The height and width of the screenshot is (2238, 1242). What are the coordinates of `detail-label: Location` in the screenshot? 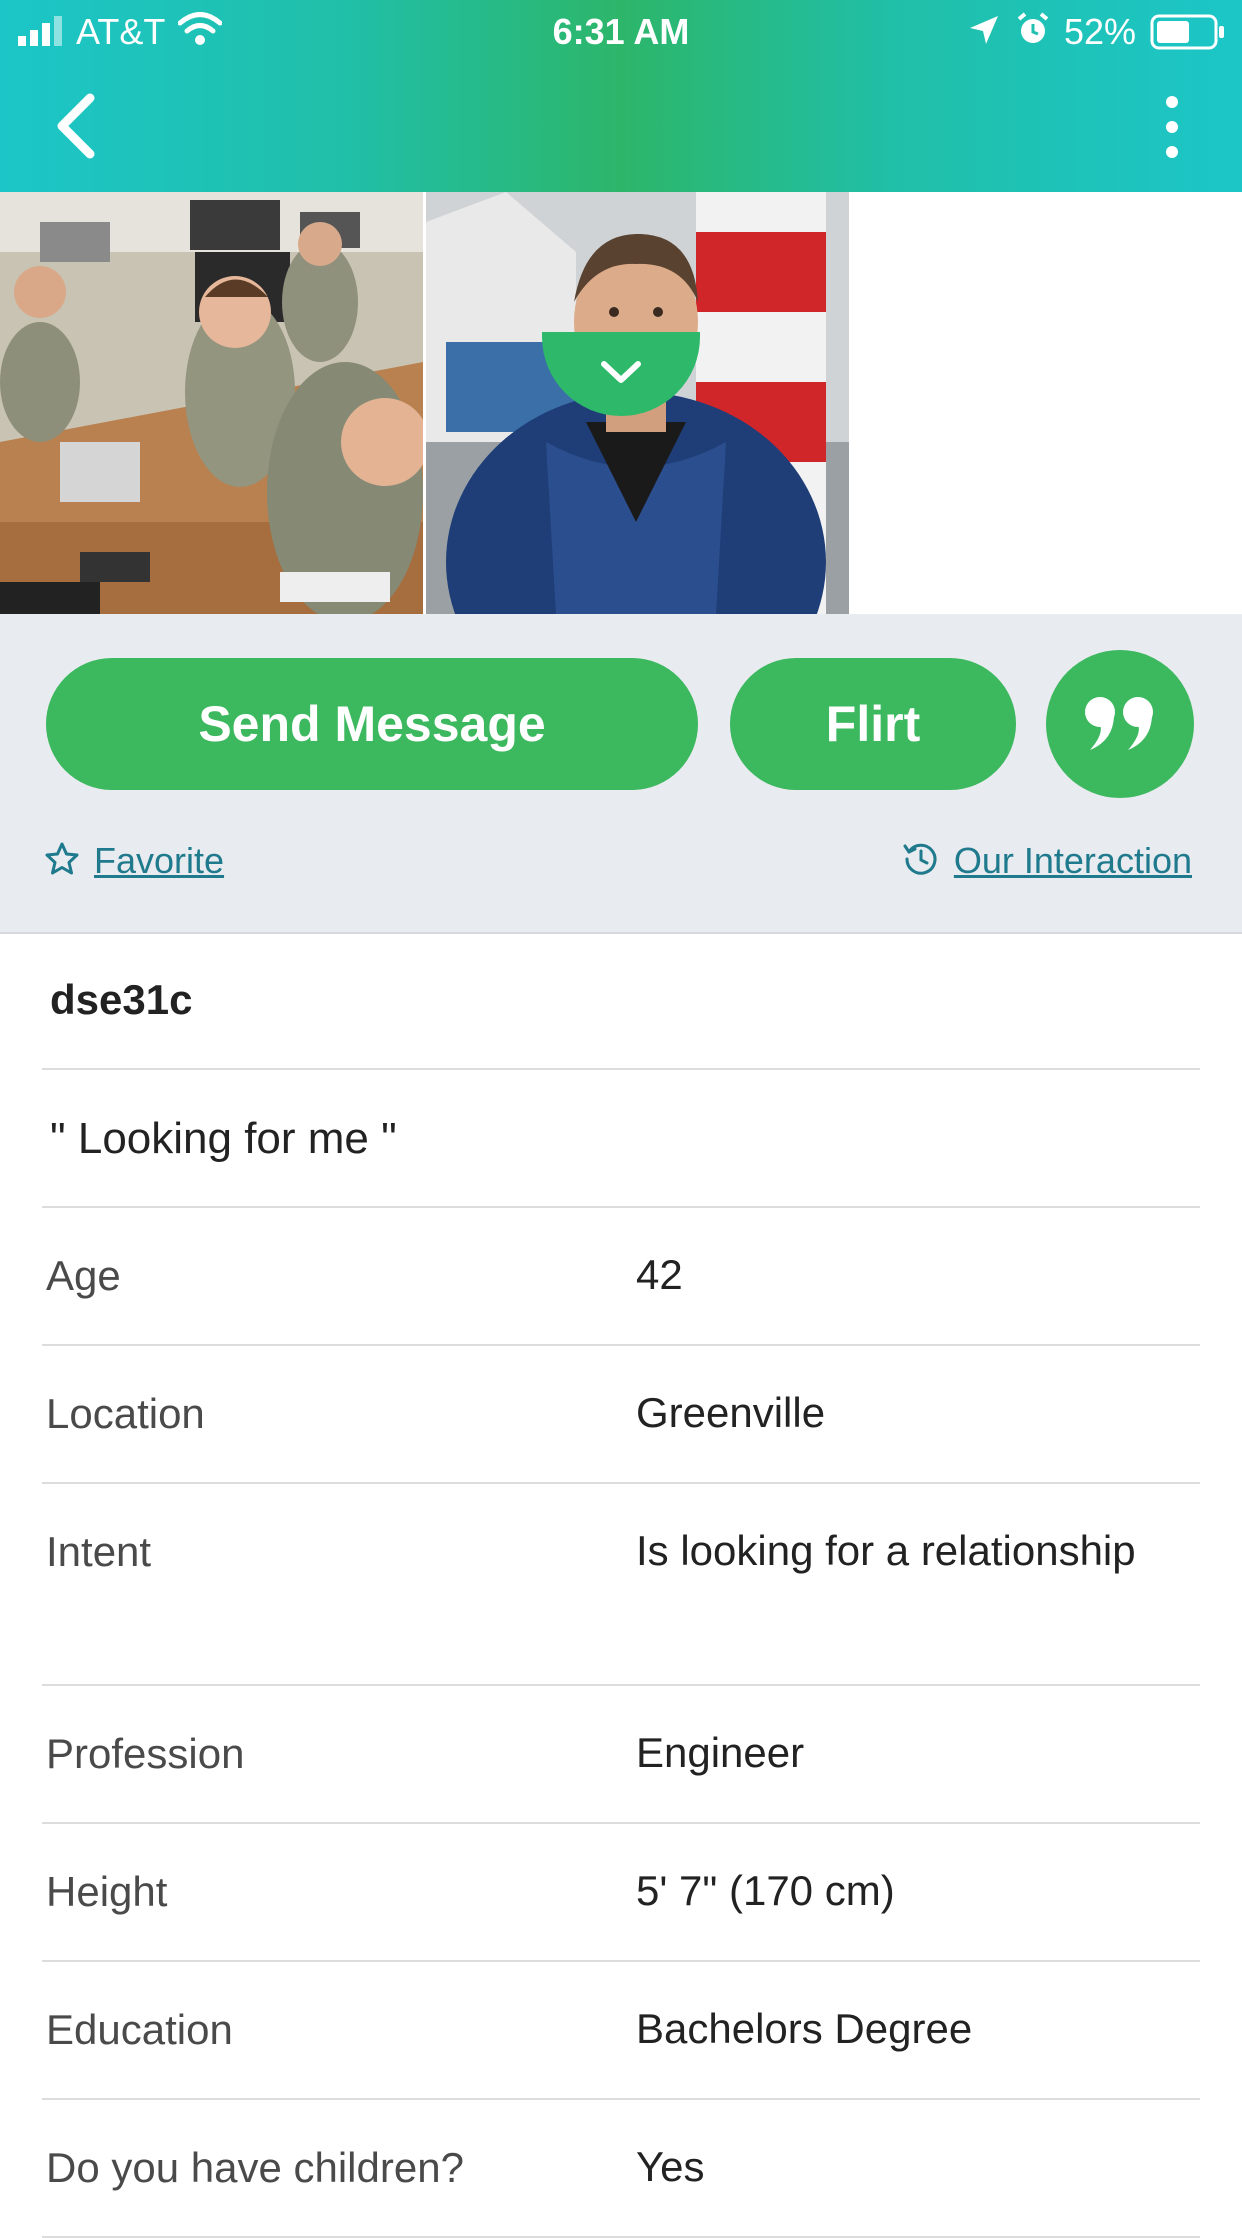 It's located at (125, 1413).